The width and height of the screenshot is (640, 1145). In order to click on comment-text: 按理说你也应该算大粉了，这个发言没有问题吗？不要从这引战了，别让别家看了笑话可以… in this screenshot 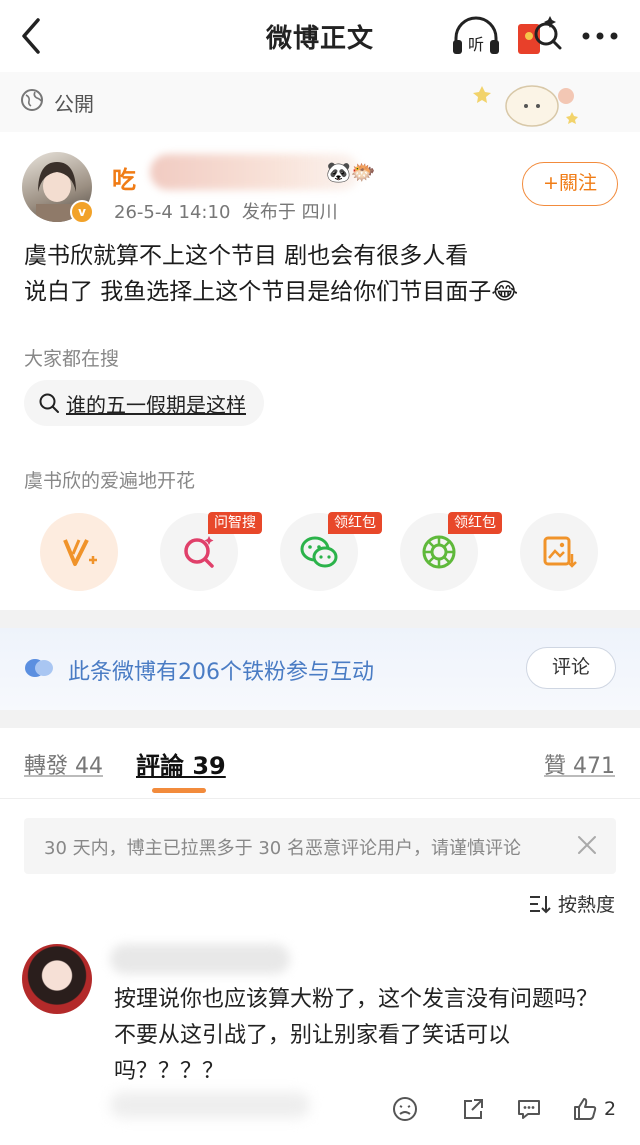, I will do `click(356, 1035)`.